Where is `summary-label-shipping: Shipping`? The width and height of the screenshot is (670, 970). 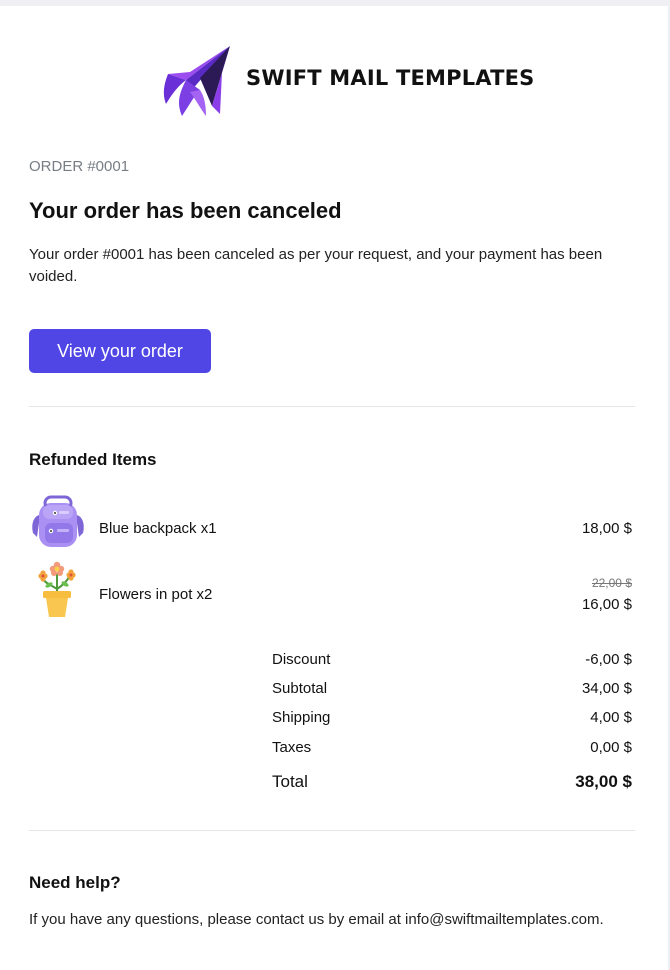
summary-label-shipping: Shipping is located at coordinates (301, 717).